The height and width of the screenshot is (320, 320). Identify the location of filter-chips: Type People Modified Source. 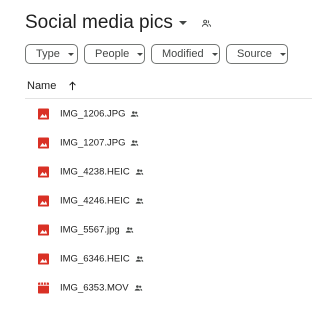
(156, 54).